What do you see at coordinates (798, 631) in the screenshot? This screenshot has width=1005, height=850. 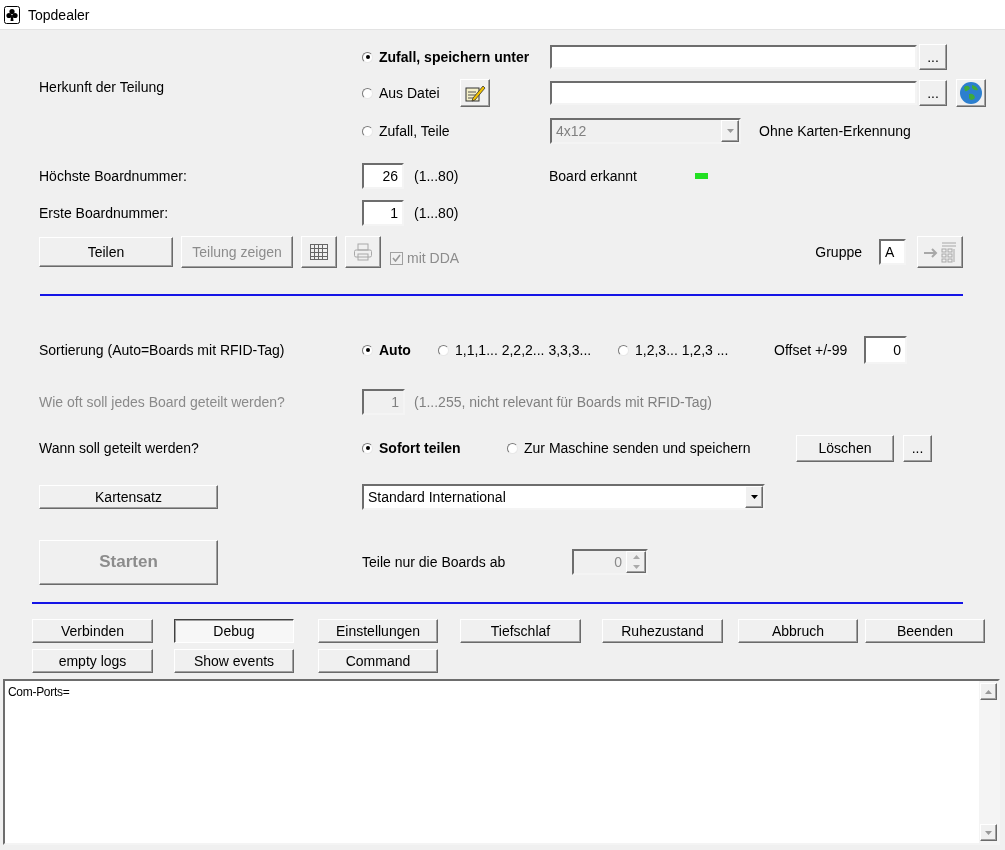 I see `command-button: Abbruch` at bounding box center [798, 631].